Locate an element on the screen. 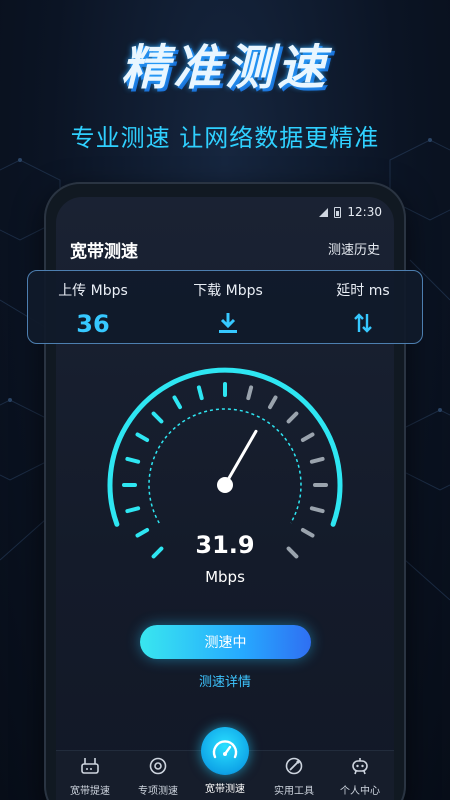 This screenshot has height=800, width=450. bottom-tab-bar: 宽带提速 专项测速 宽带测速 实用工具 个人中心 is located at coordinates (225, 763).